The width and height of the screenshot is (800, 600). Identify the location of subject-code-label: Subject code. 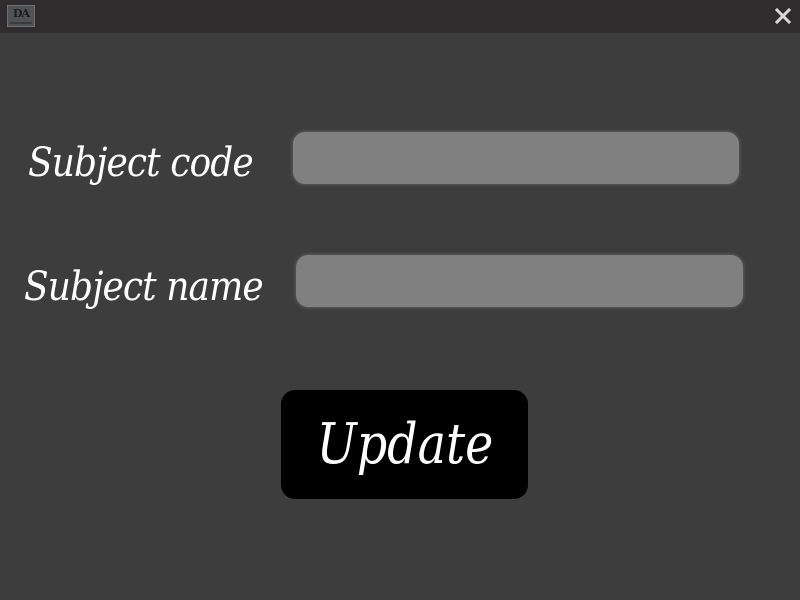
(141, 163).